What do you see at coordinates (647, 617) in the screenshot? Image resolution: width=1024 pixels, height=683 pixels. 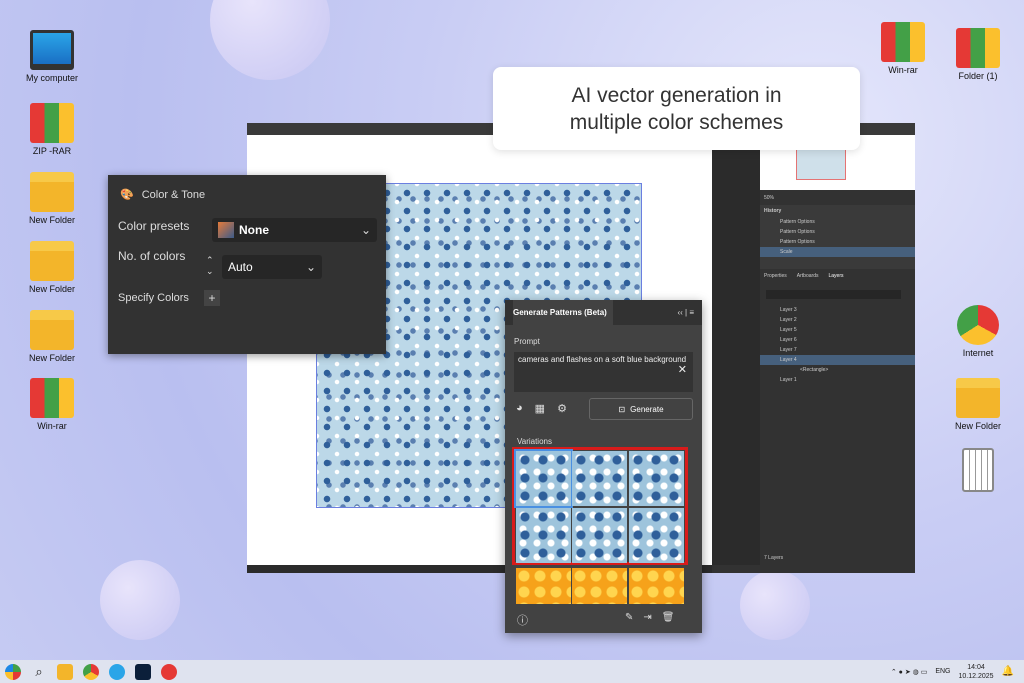 I see `place-icon: ⇥` at bounding box center [647, 617].